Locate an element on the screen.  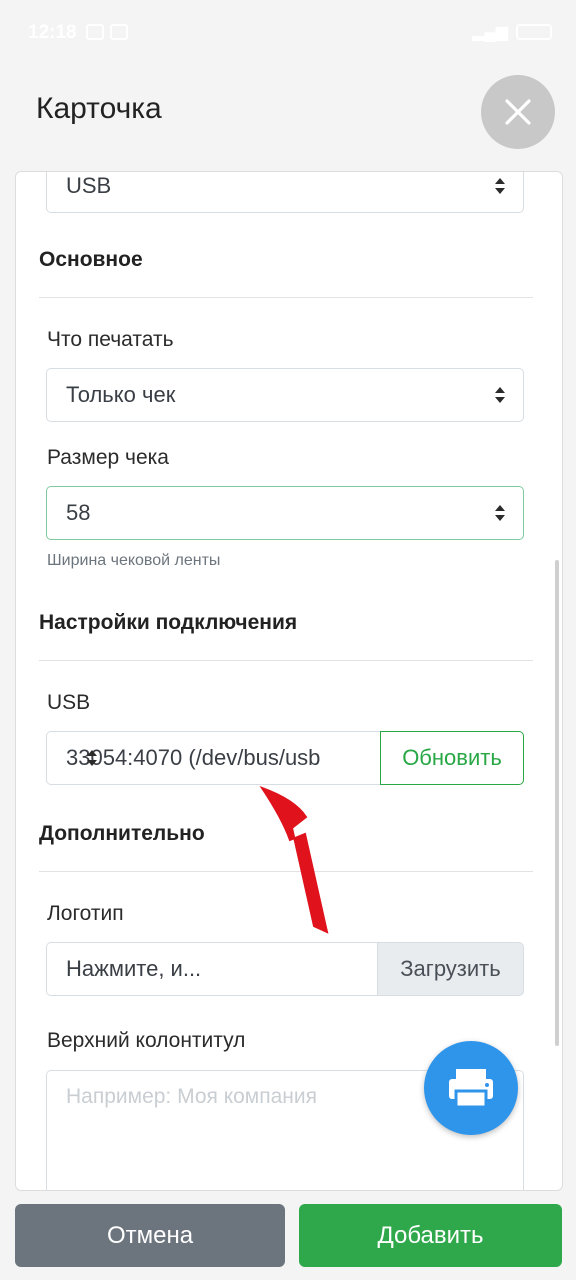
close-icon is located at coordinates (518, 112).